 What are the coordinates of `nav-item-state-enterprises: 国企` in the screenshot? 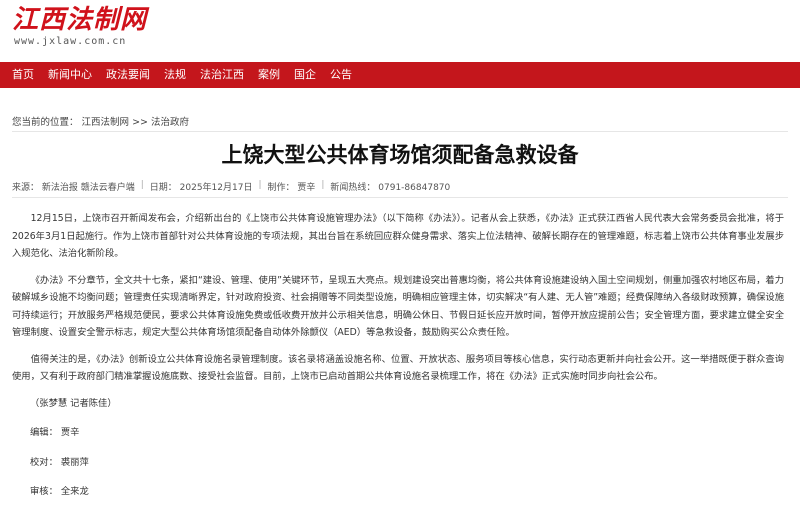 It's located at (305, 75).